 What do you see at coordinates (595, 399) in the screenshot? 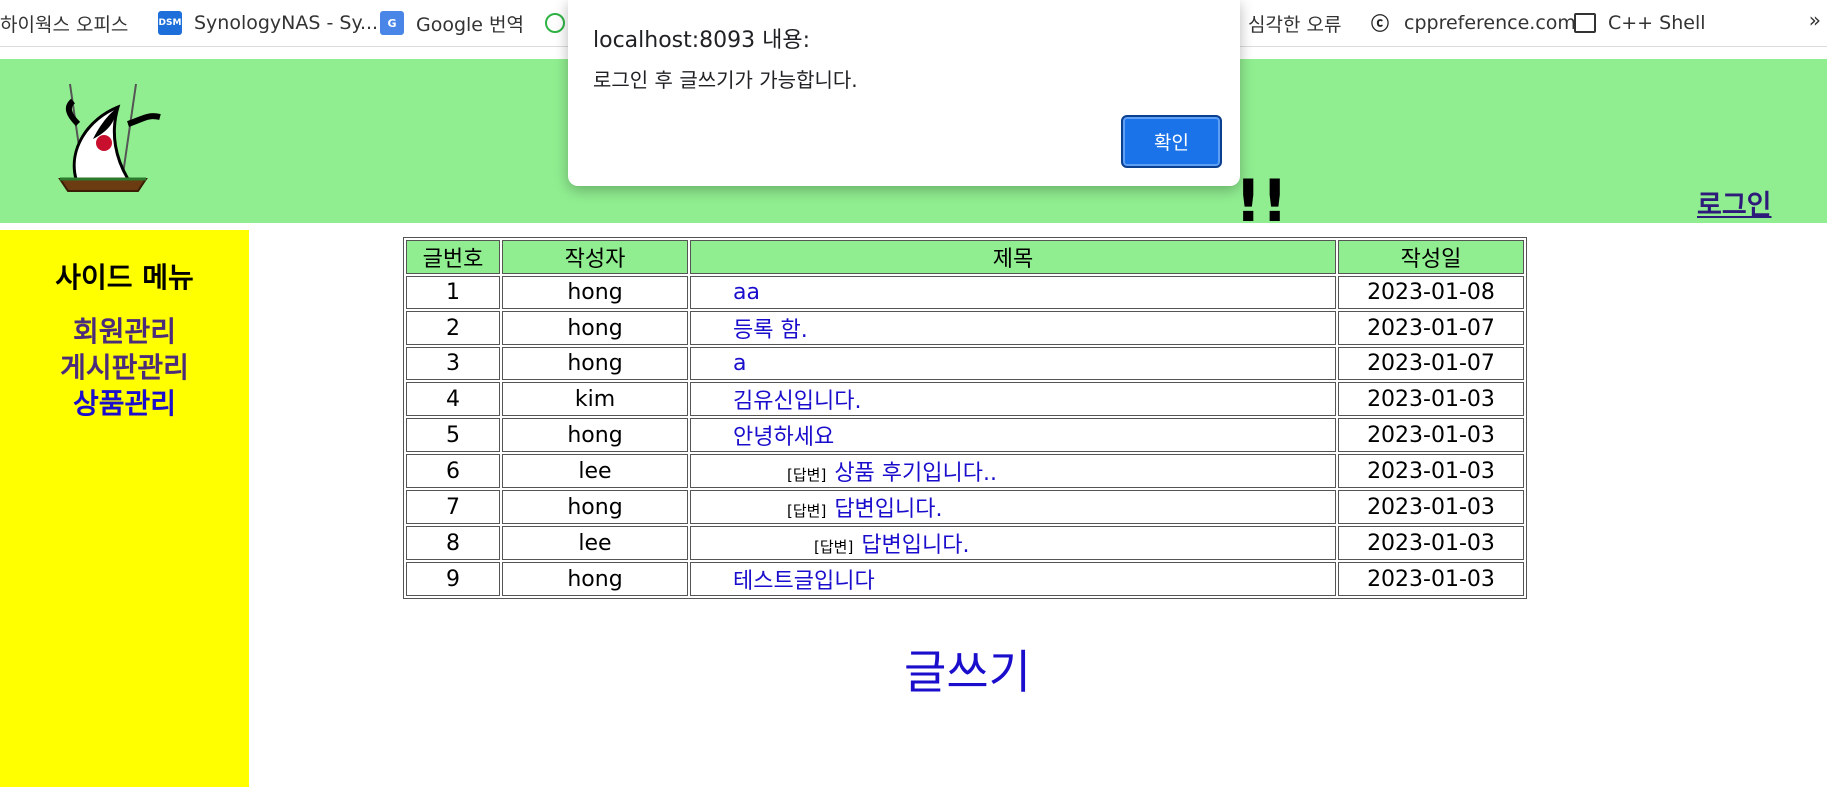
I see `post-writer: kim` at bounding box center [595, 399].